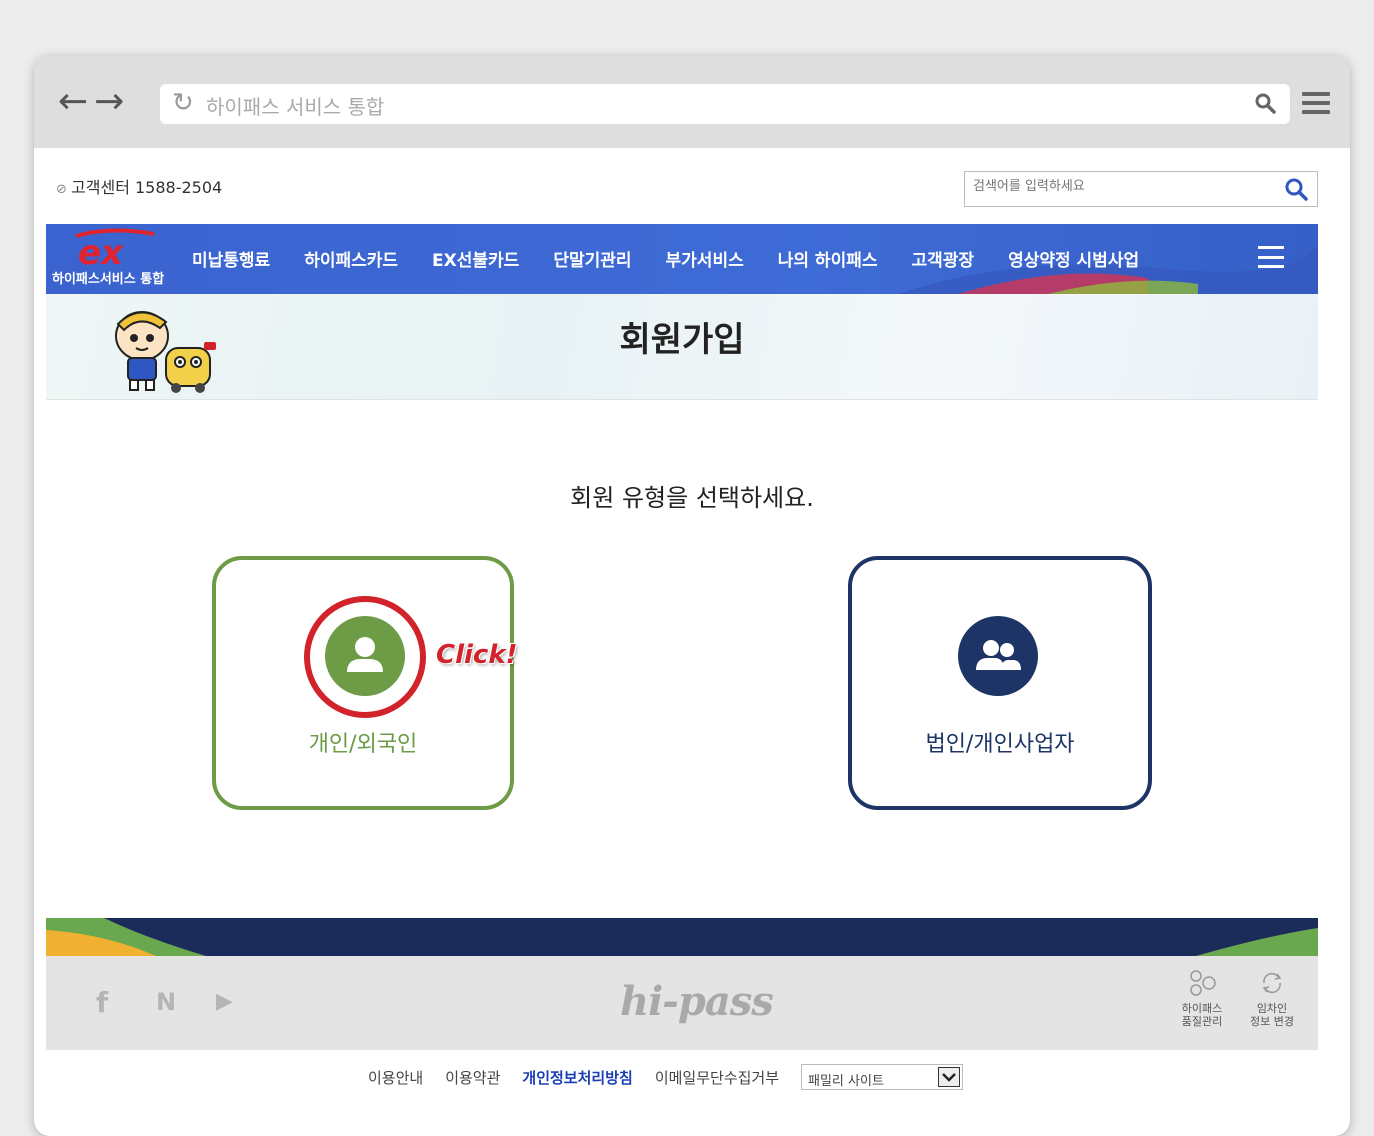 The image size is (1374, 1136). Describe the element at coordinates (682, 340) in the screenshot. I see `page-title: 회원가입` at that location.